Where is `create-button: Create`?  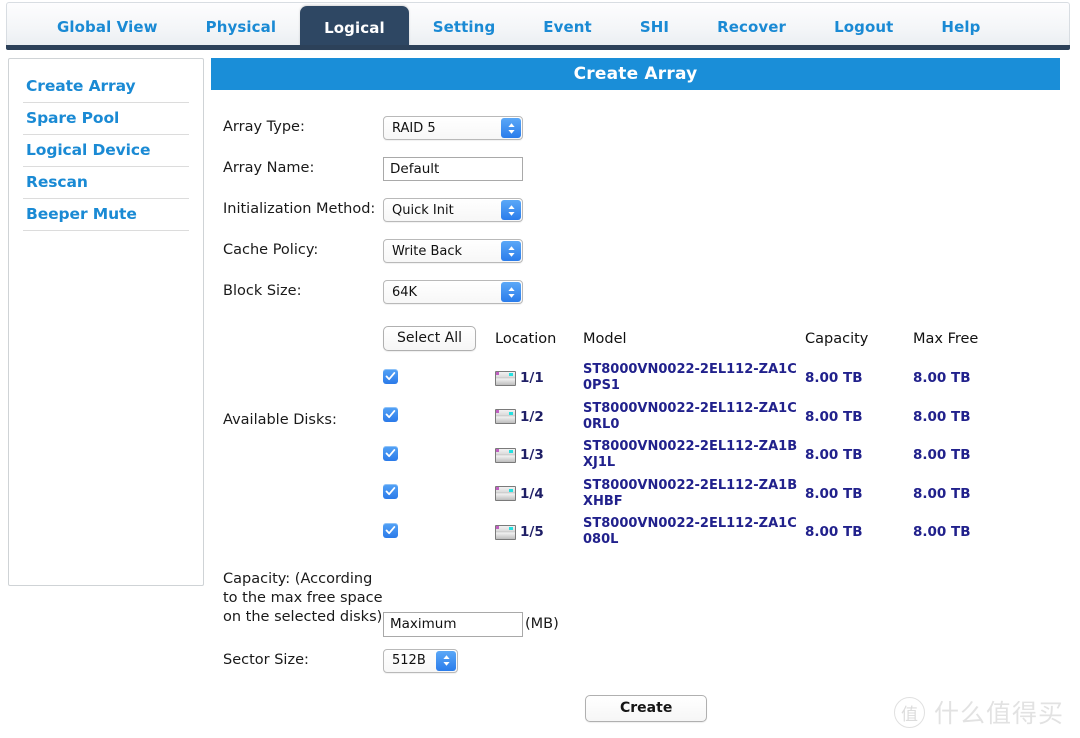 create-button: Create is located at coordinates (646, 708).